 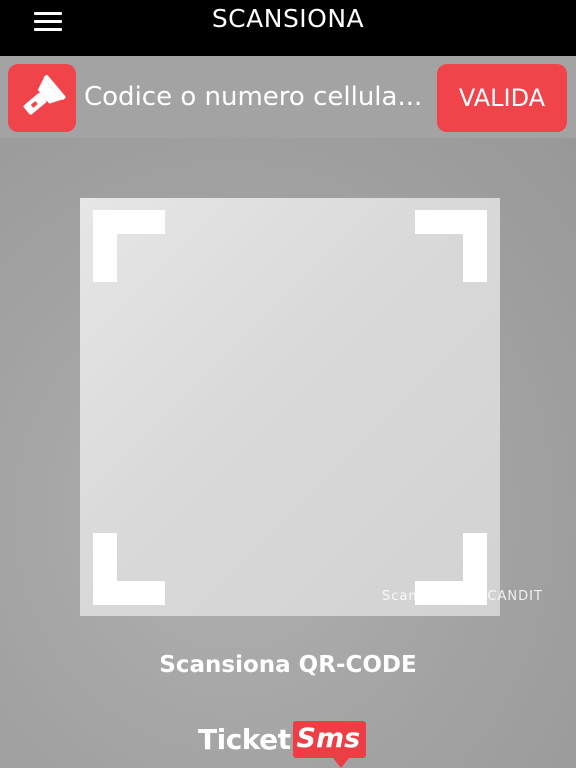 I want to click on code-entry-bar: VALIDA, so click(x=288, y=97).